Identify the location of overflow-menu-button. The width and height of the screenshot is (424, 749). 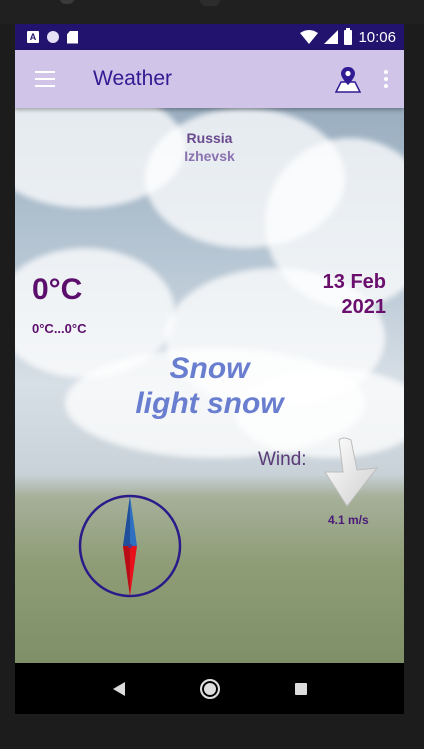
(386, 79).